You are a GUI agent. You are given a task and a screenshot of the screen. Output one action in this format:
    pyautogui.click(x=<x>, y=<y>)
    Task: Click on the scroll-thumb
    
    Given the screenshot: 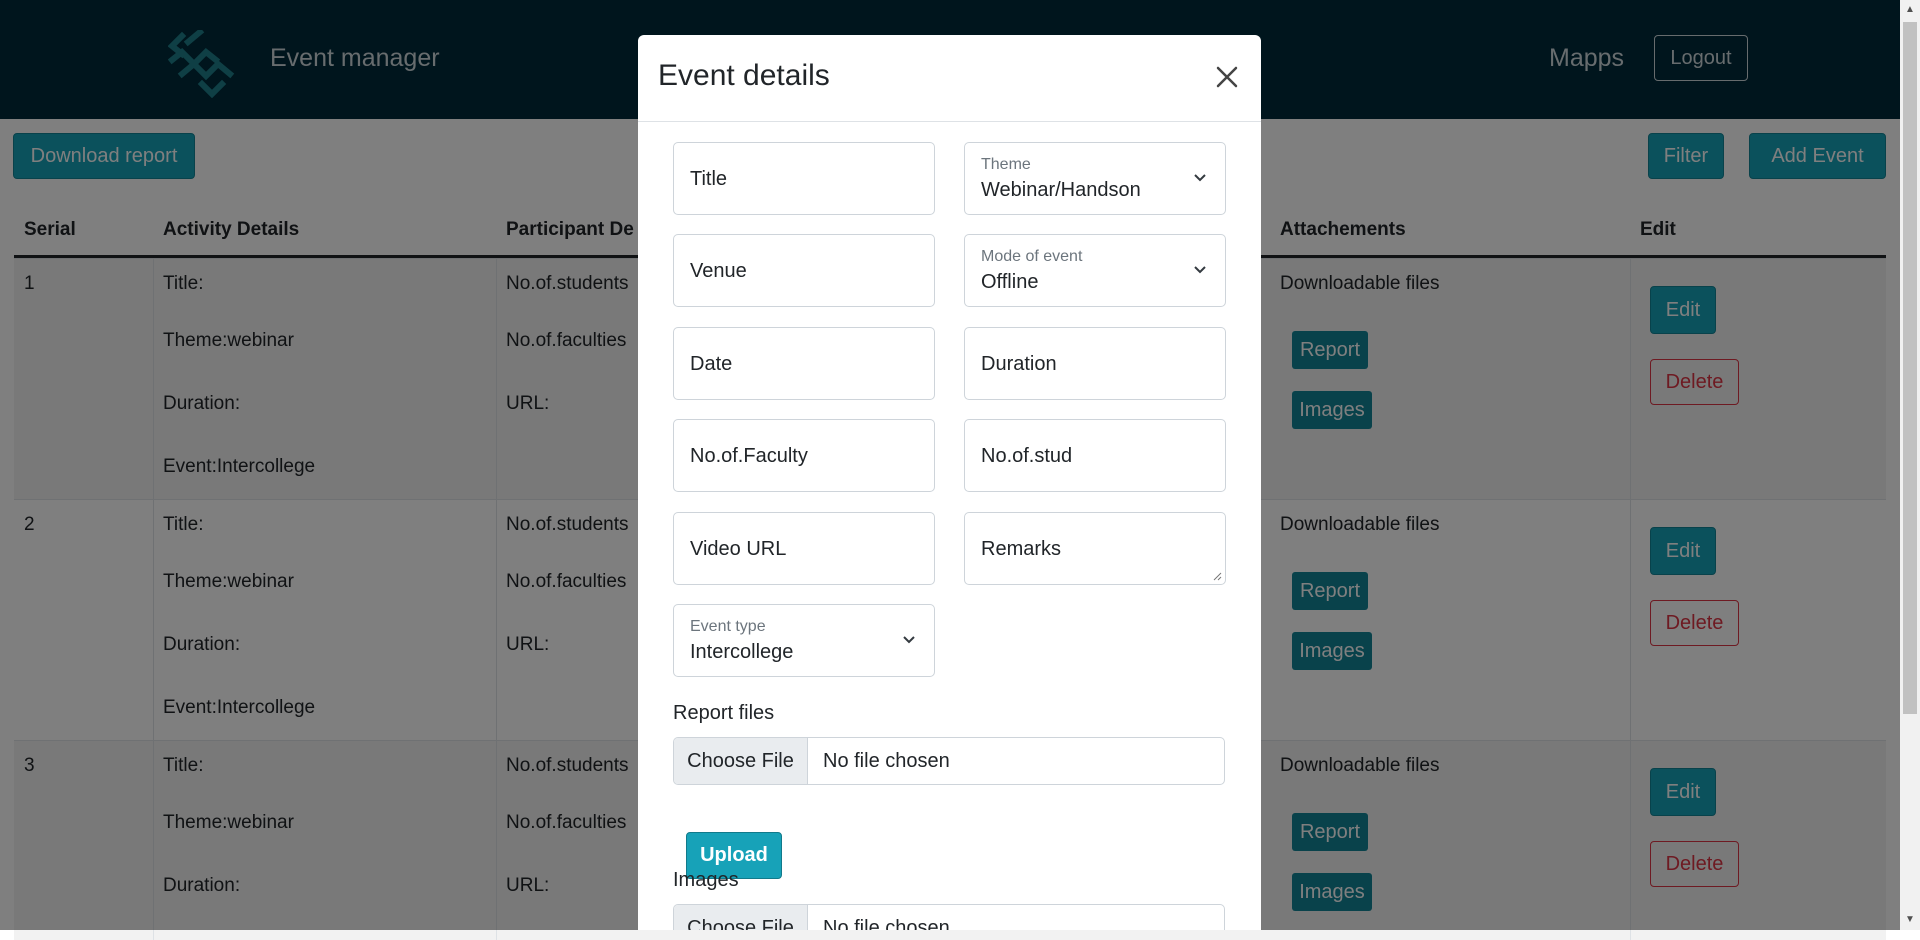 What is the action you would take?
    pyautogui.click(x=1910, y=368)
    